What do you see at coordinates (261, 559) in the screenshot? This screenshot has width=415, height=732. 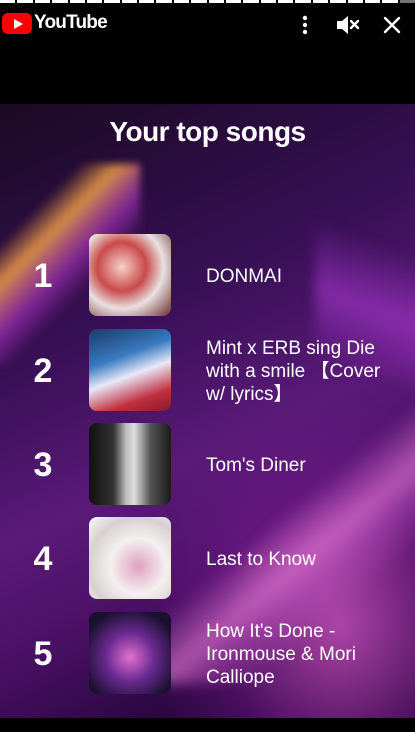 I see `song-title: Last to Know` at bounding box center [261, 559].